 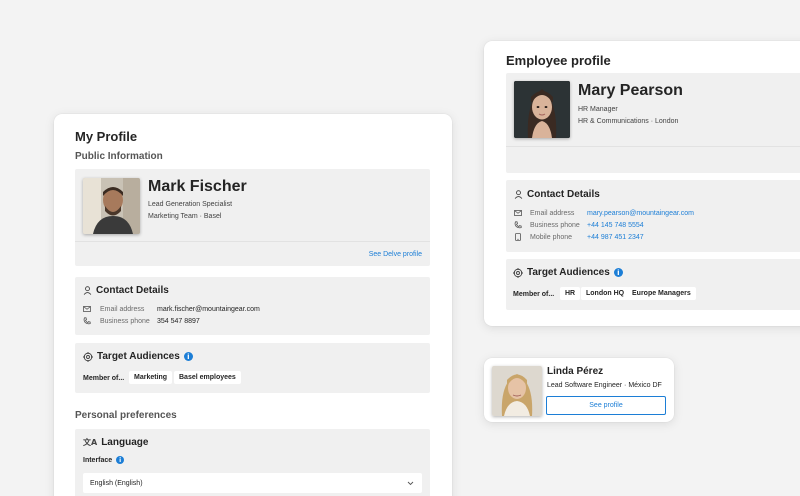 I want to click on email-address-label: Email address, so click(x=122, y=309).